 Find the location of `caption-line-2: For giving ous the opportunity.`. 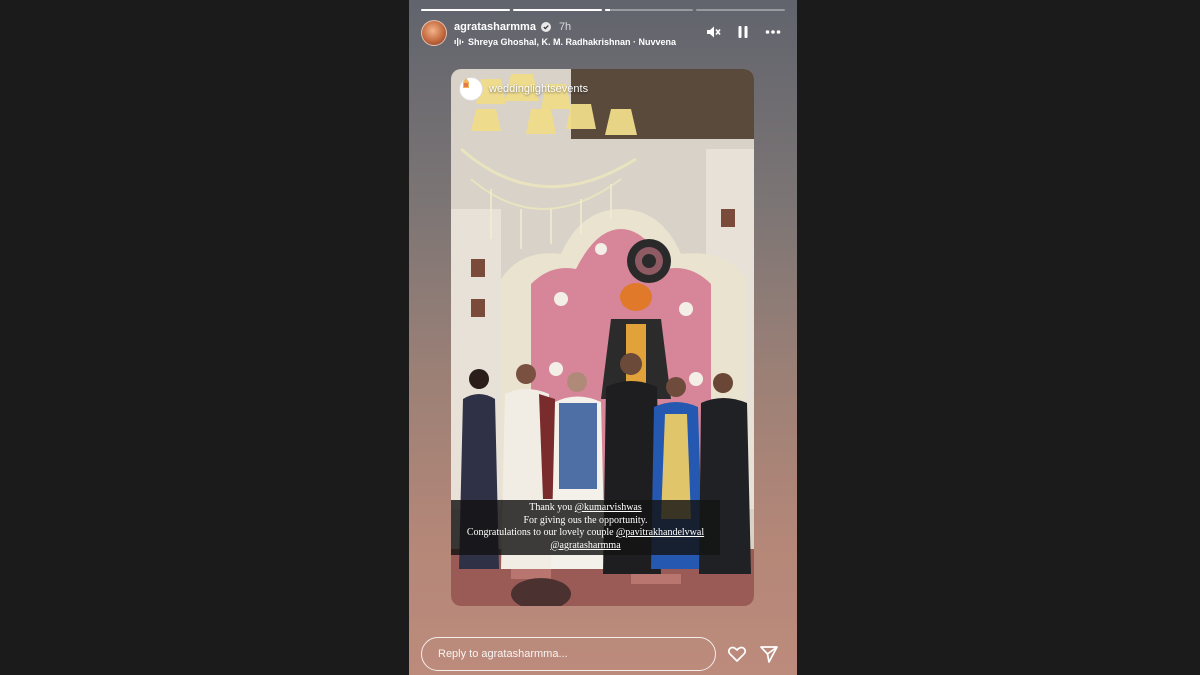

caption-line-2: For giving ous the opportunity. is located at coordinates (585, 520).